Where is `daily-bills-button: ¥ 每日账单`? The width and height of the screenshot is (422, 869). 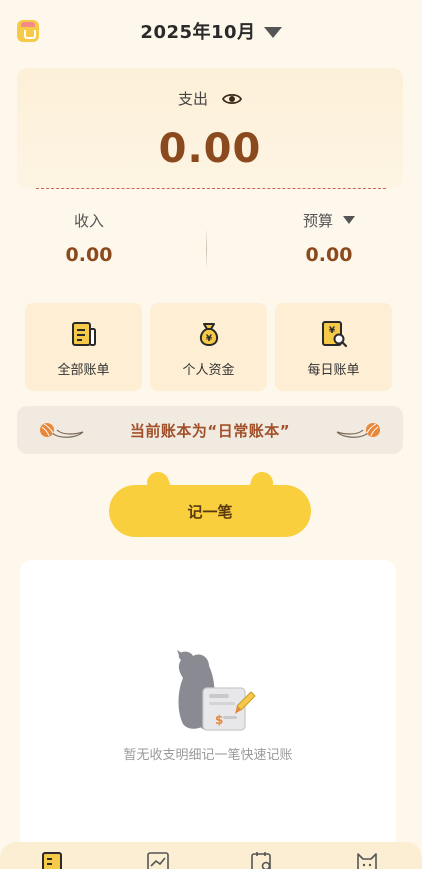 daily-bills-button: ¥ 每日账单 is located at coordinates (333, 347).